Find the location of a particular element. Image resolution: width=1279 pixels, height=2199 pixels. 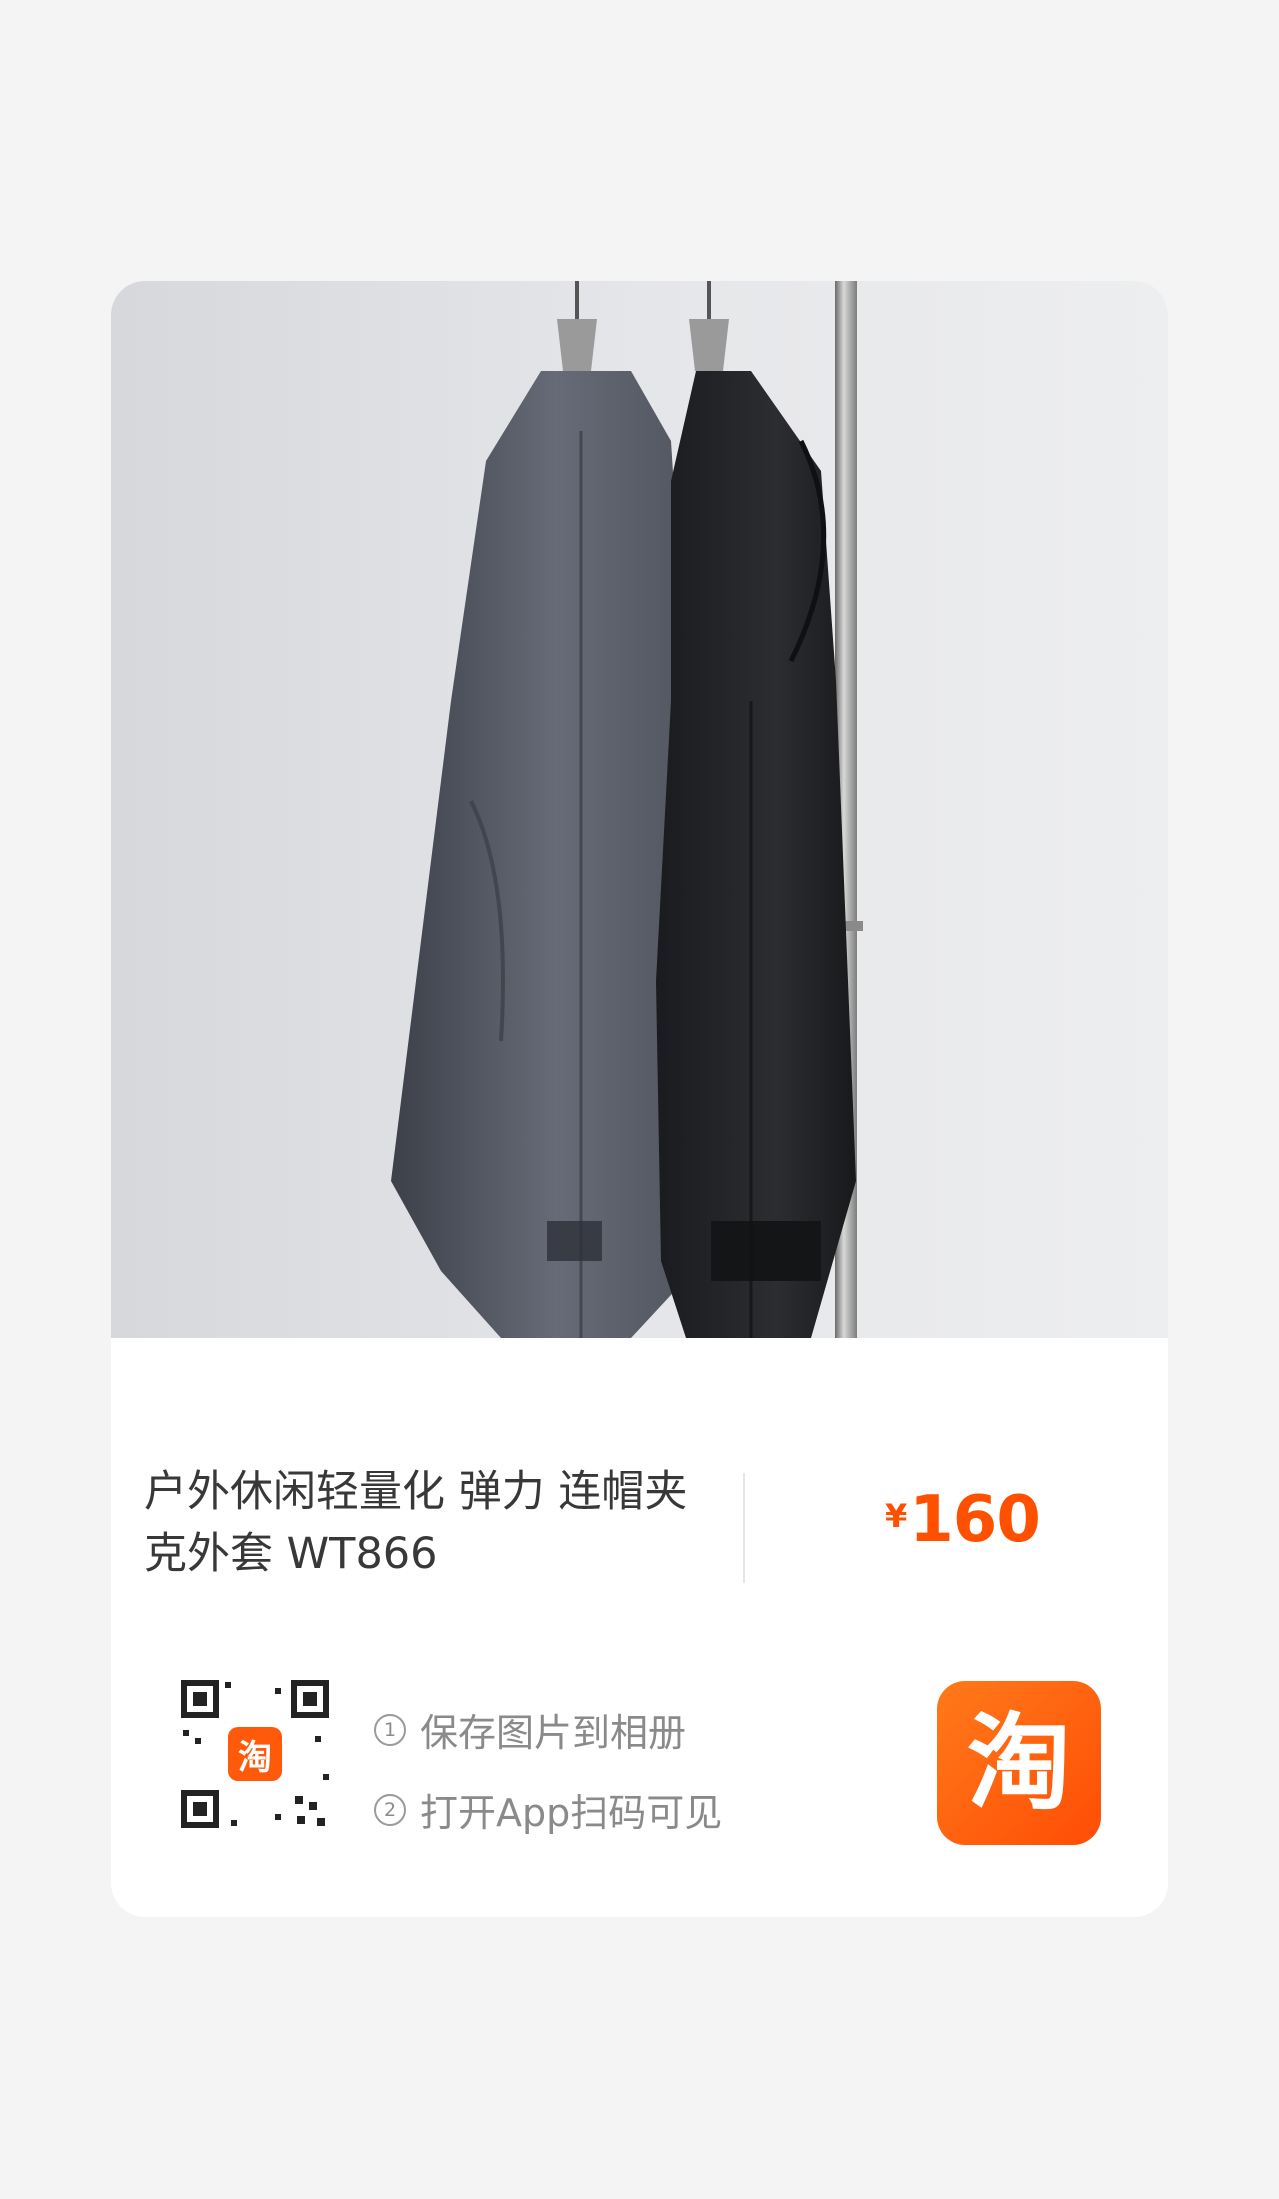

share-step-1: 1 保存图片到相册 is located at coordinates (530, 1729).